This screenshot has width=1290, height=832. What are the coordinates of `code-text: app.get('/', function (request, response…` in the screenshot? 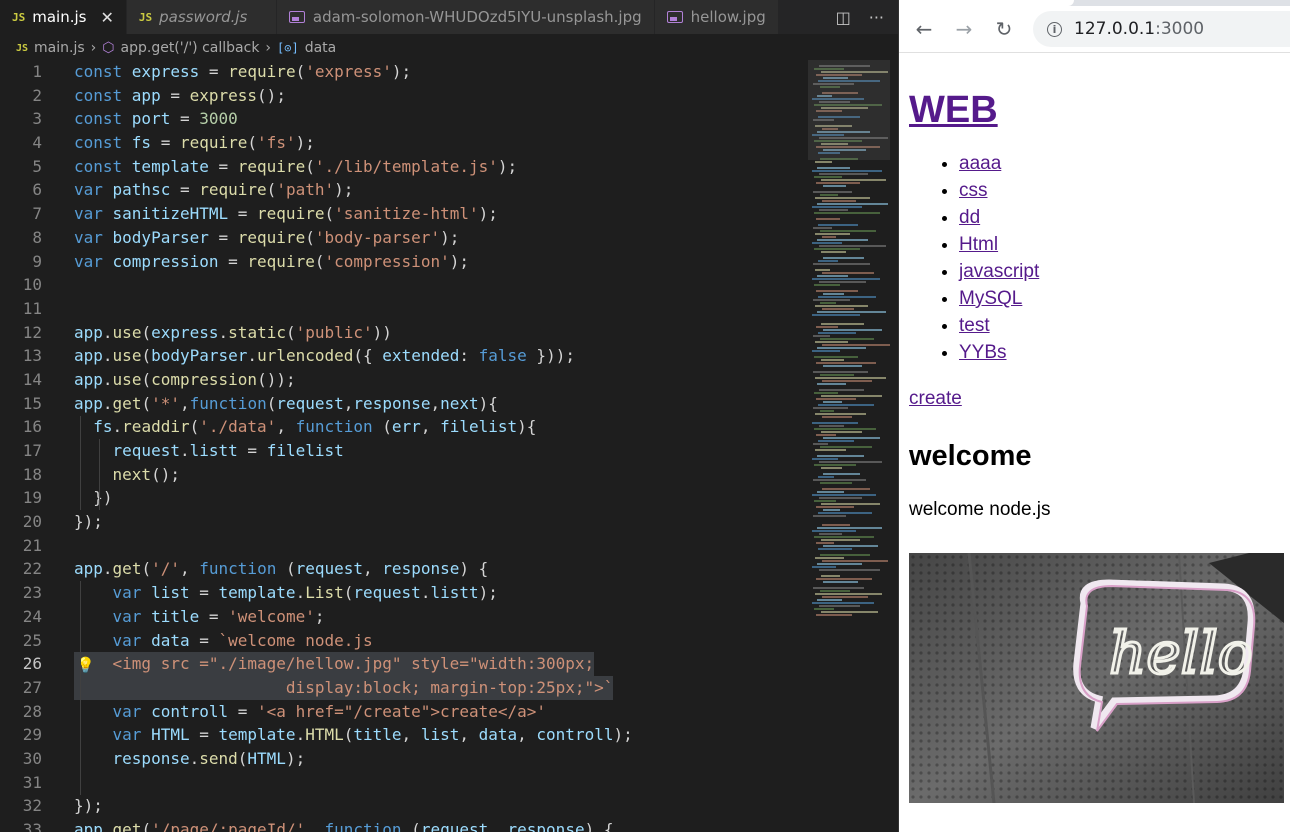 It's located at (281, 569).